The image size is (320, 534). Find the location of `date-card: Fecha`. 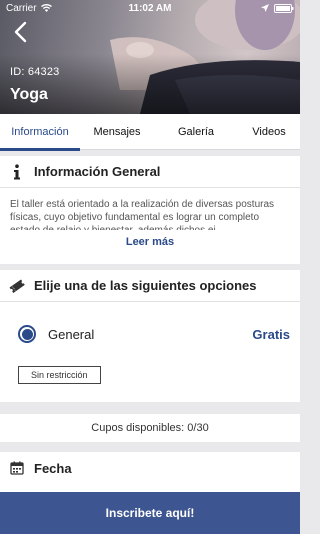

date-card: Fecha is located at coordinates (150, 472).